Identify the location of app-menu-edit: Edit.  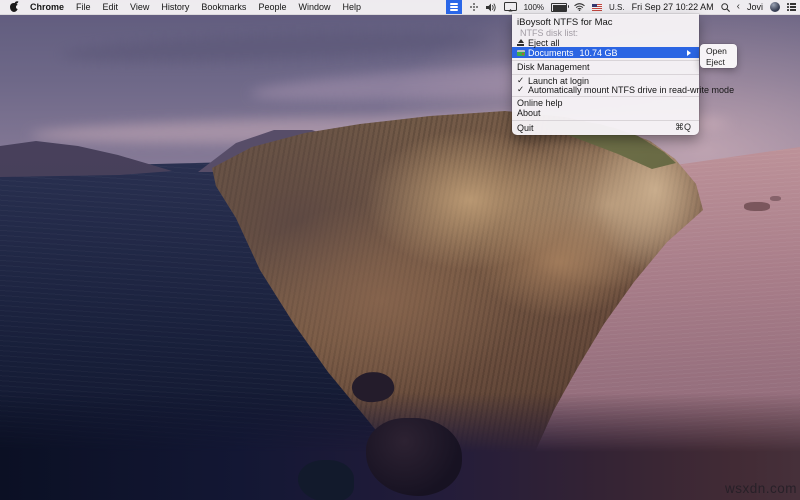
(111, 7).